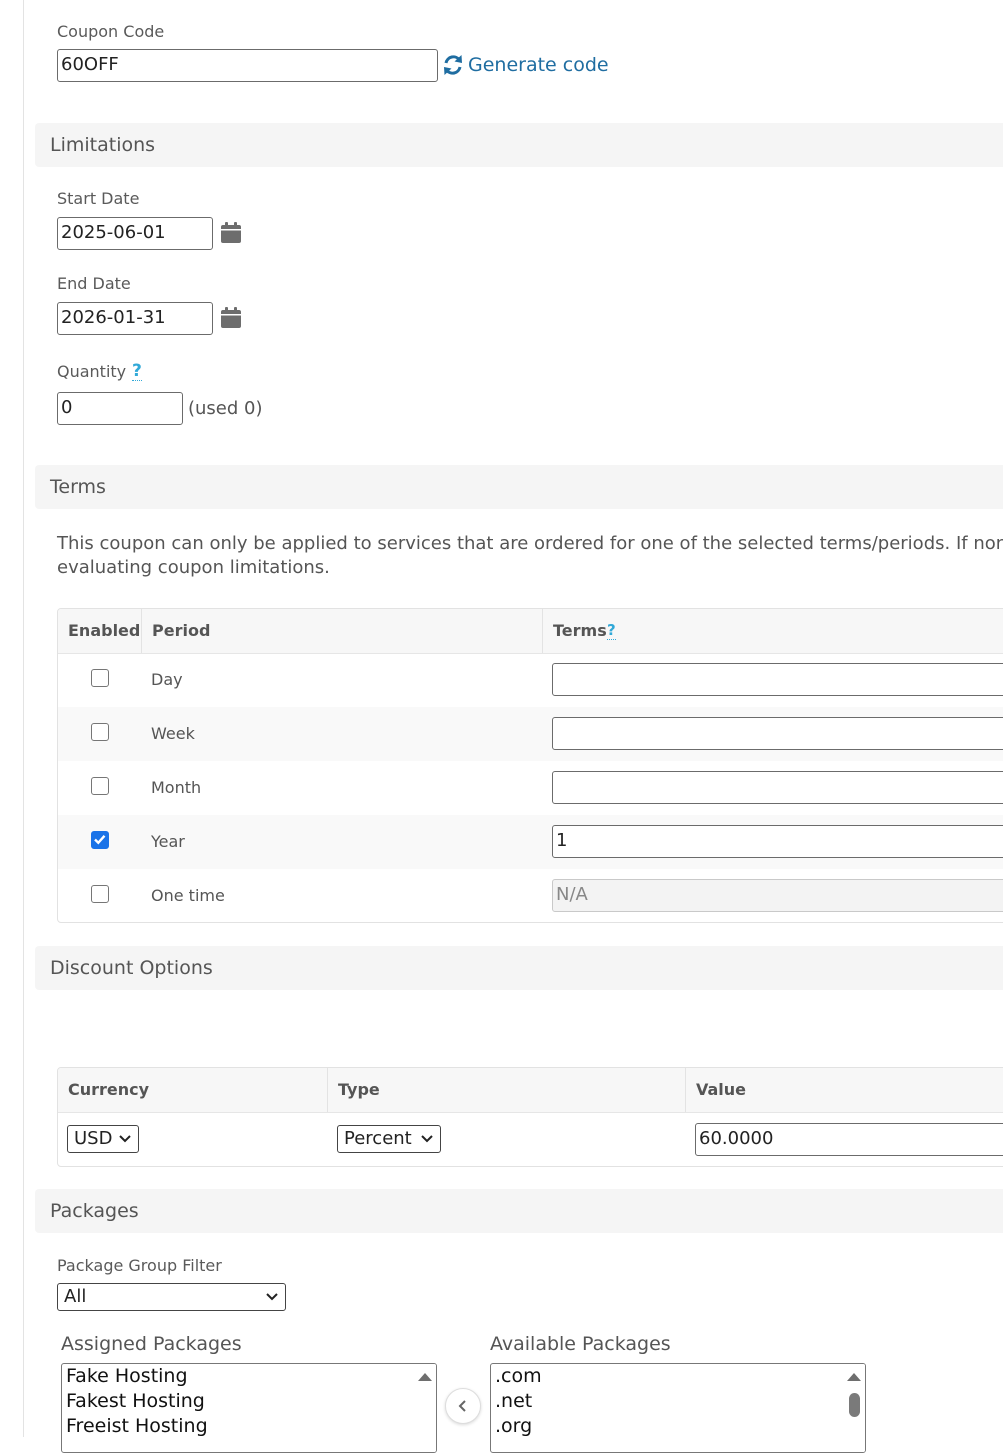 The image size is (1003, 1453). Describe the element at coordinates (151, 1344) in the screenshot. I see `assigned-packages-label: Assigned Packages` at that location.